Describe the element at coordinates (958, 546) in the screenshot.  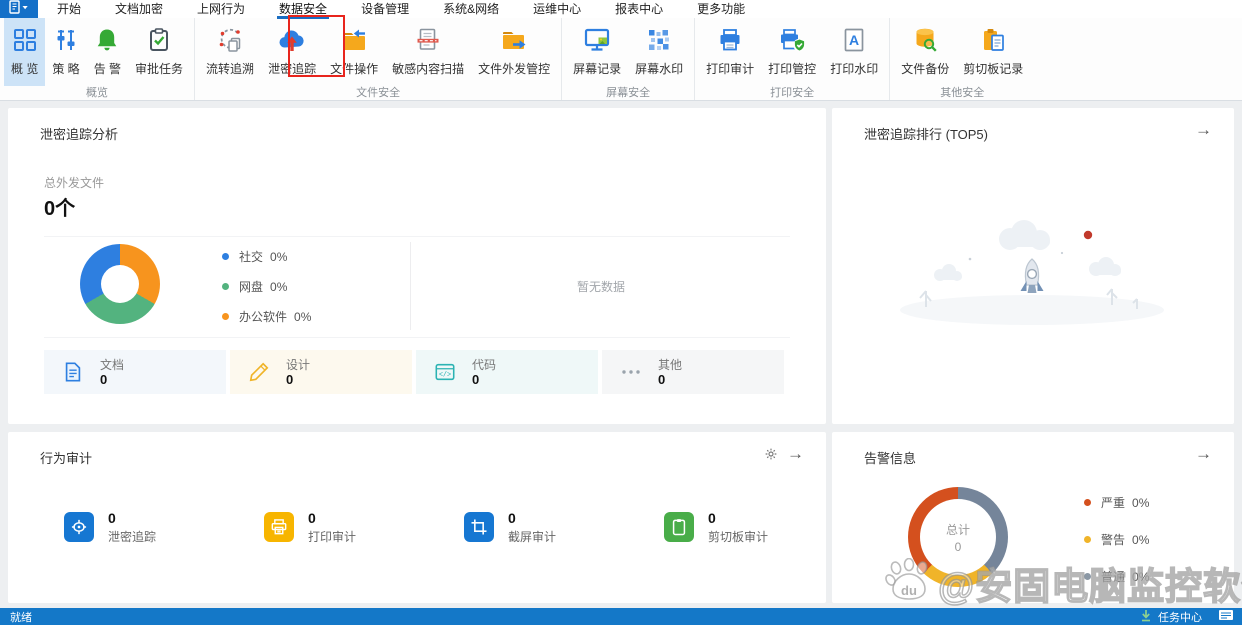
I see `alarm-total-value: 0` at that location.